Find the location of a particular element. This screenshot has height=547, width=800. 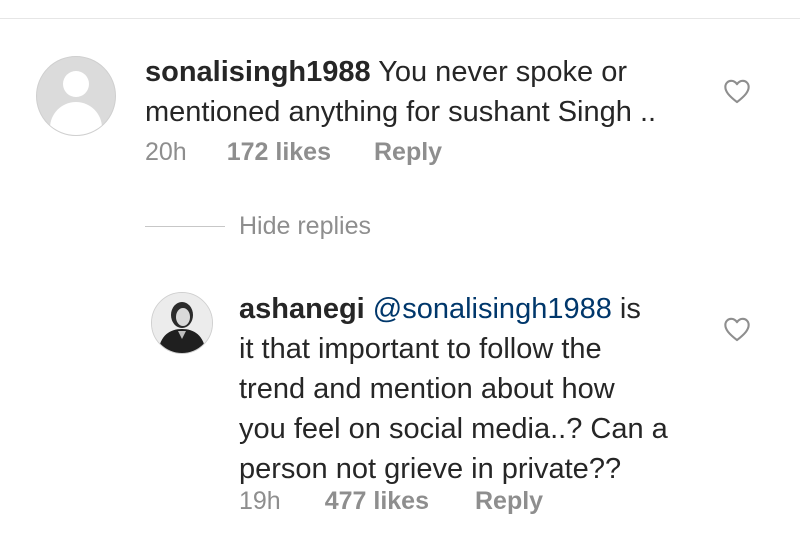

comment-meta: 20h 172 likes Reply is located at coordinates (293, 152).